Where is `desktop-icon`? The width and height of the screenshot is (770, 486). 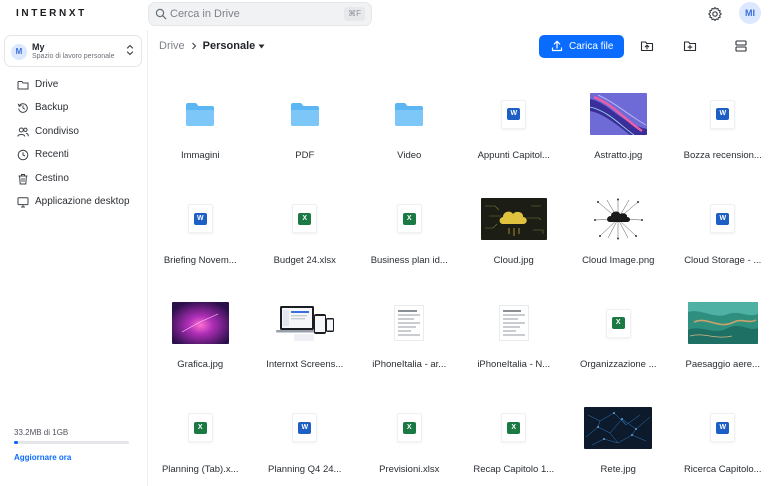
desktop-icon is located at coordinates (23, 202).